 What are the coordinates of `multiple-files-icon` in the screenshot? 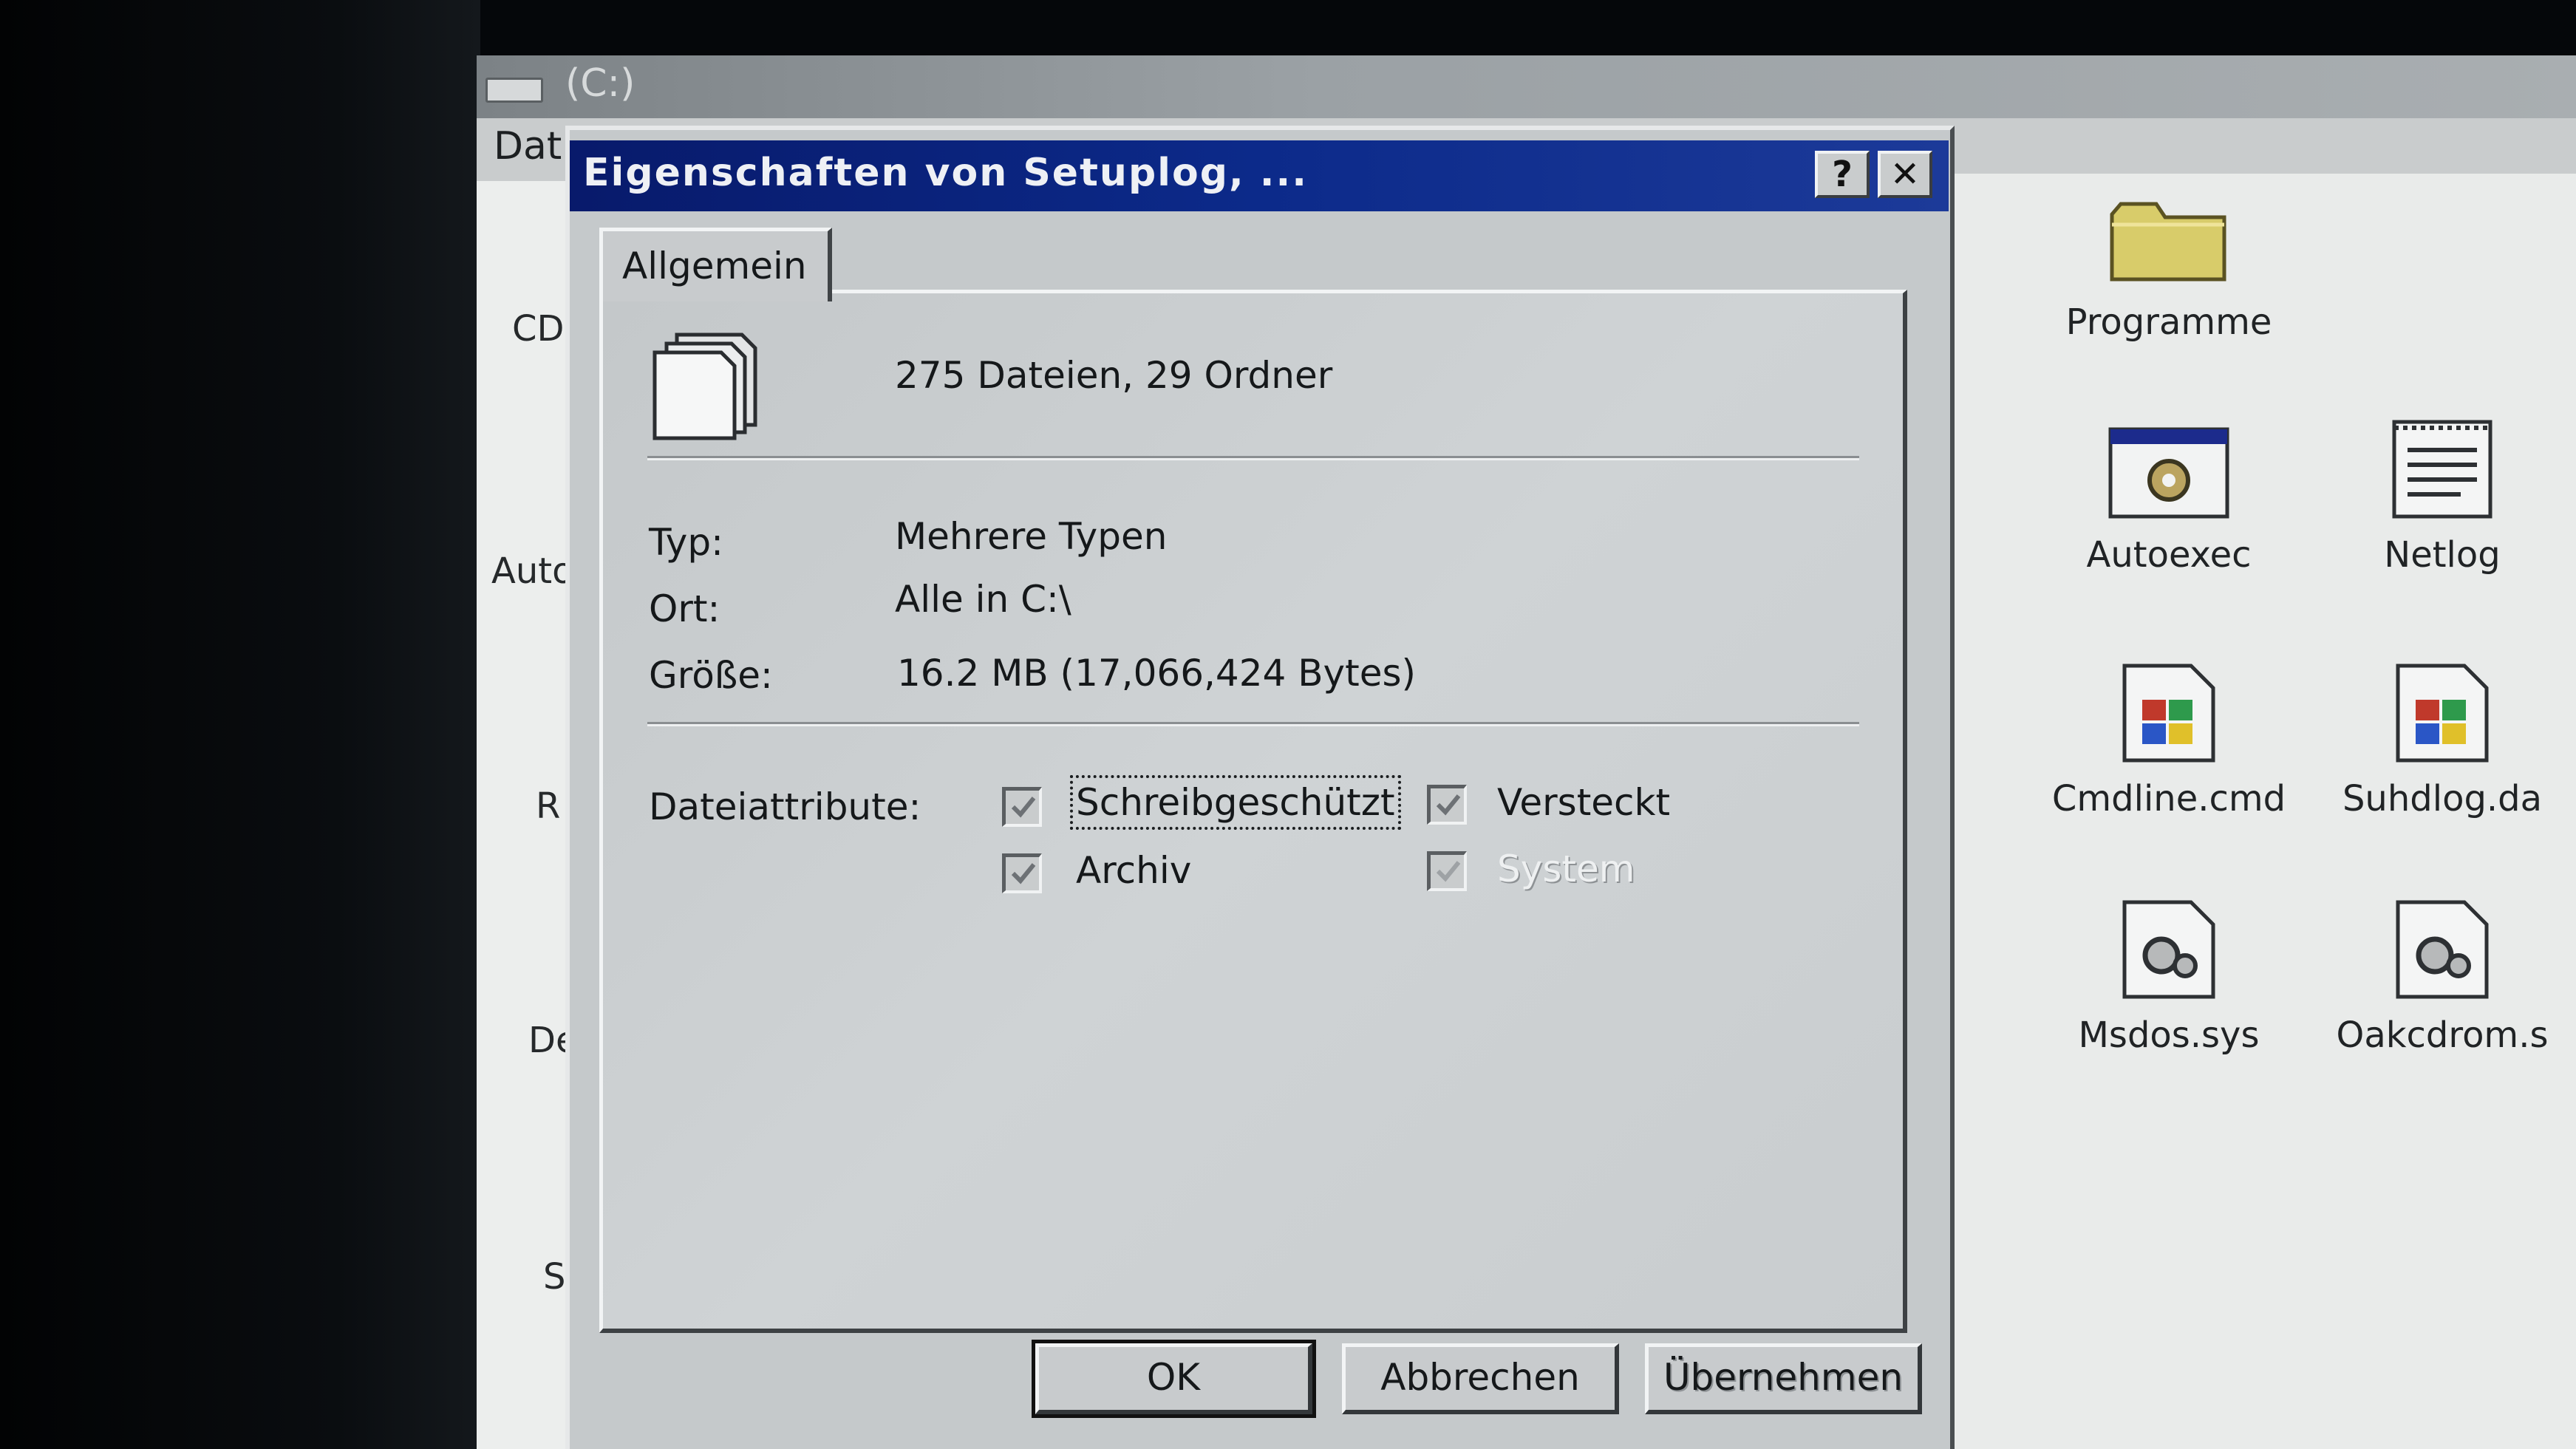 It's located at (704, 386).